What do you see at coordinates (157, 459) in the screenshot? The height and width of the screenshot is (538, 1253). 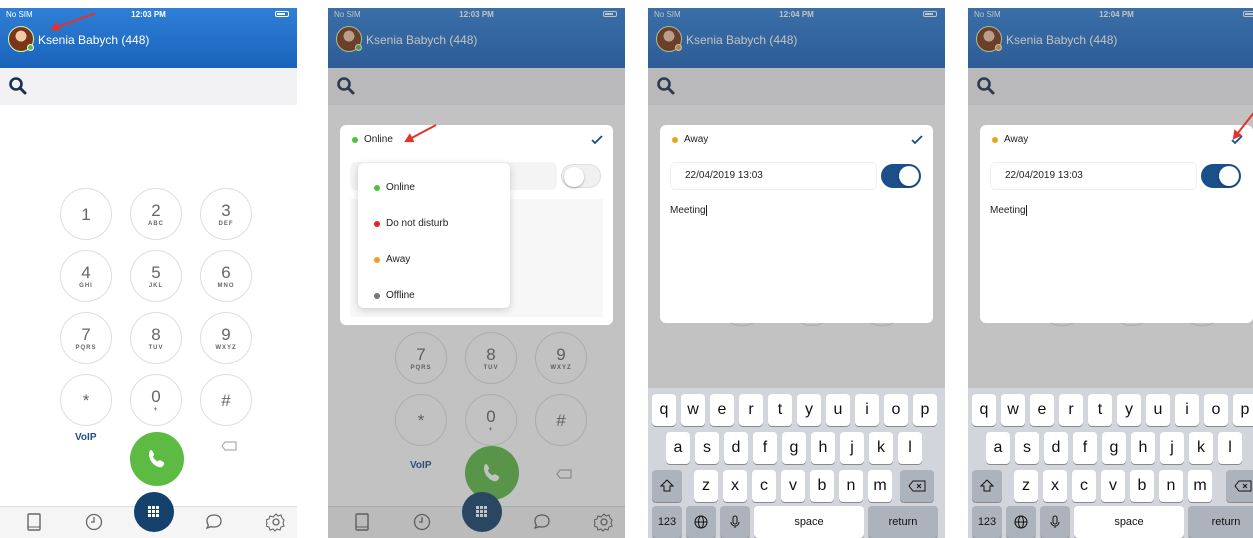 I see `call-button` at bounding box center [157, 459].